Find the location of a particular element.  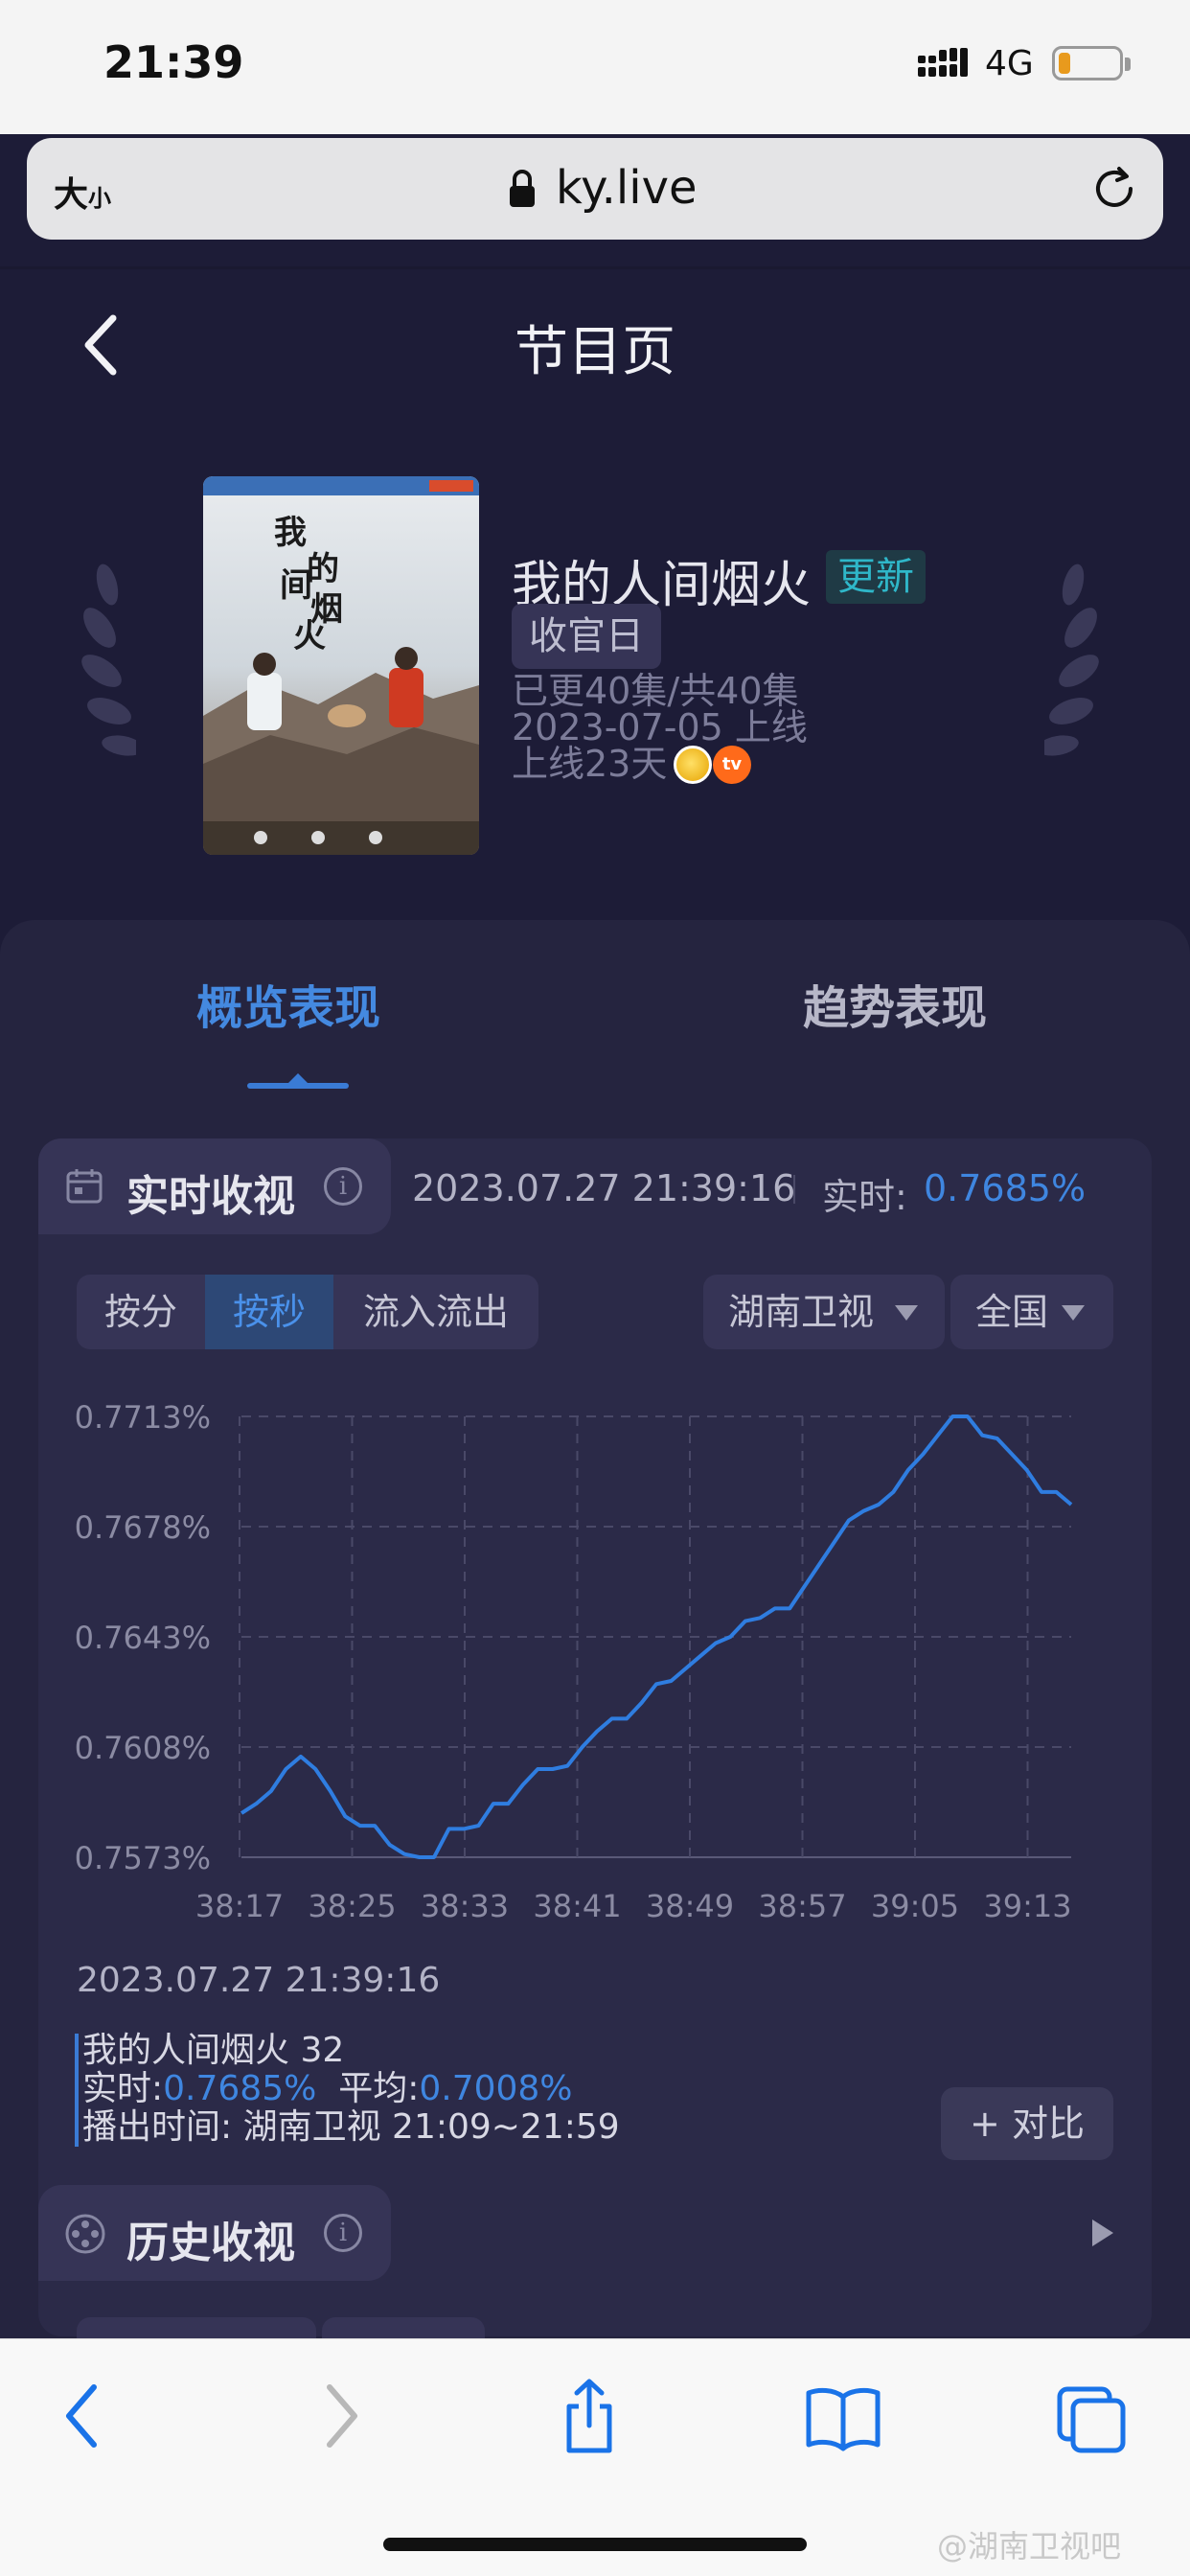

address-bar: 大小 ky.live is located at coordinates (595, 189).